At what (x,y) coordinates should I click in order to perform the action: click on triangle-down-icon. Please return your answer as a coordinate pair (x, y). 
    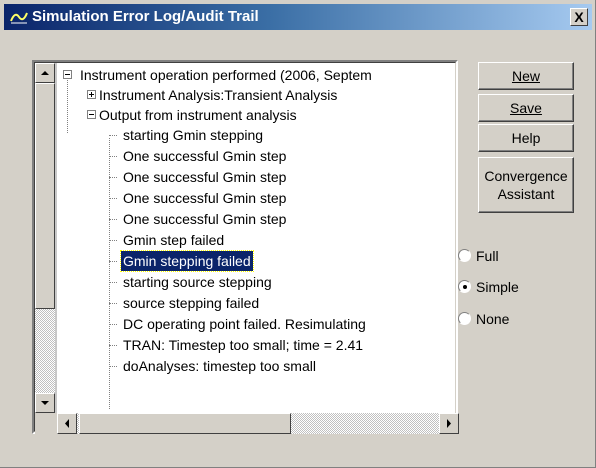
    Looking at the image, I should click on (45, 403).